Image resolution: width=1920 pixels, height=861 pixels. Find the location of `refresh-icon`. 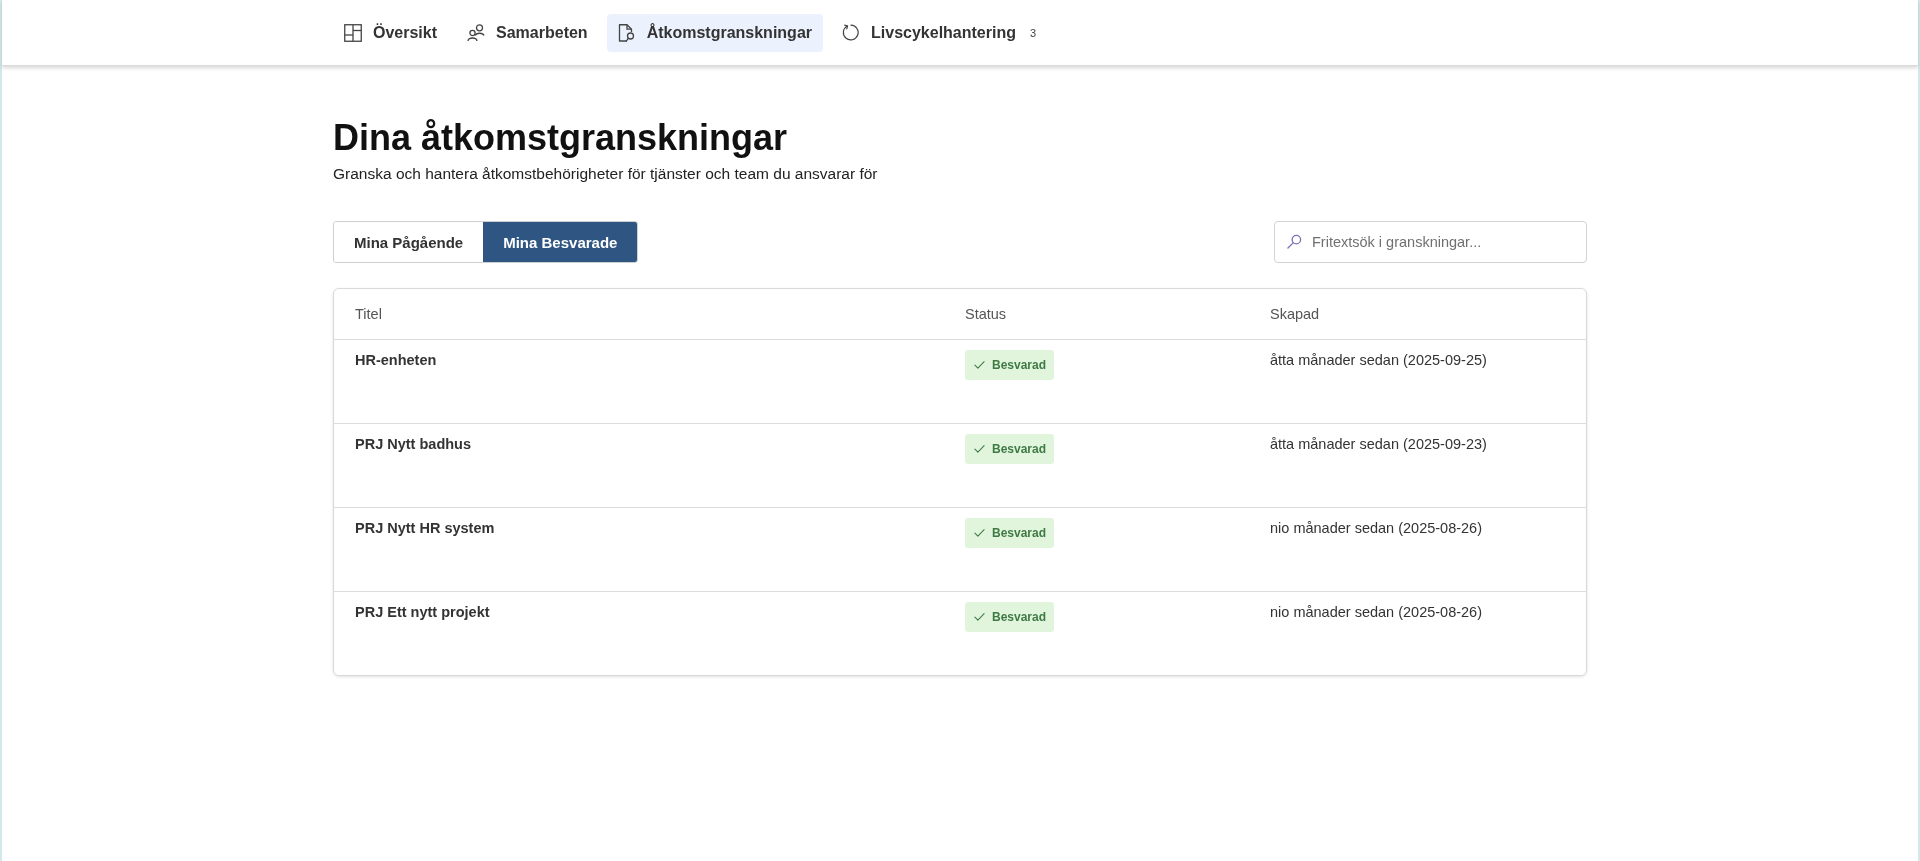

refresh-icon is located at coordinates (851, 32).